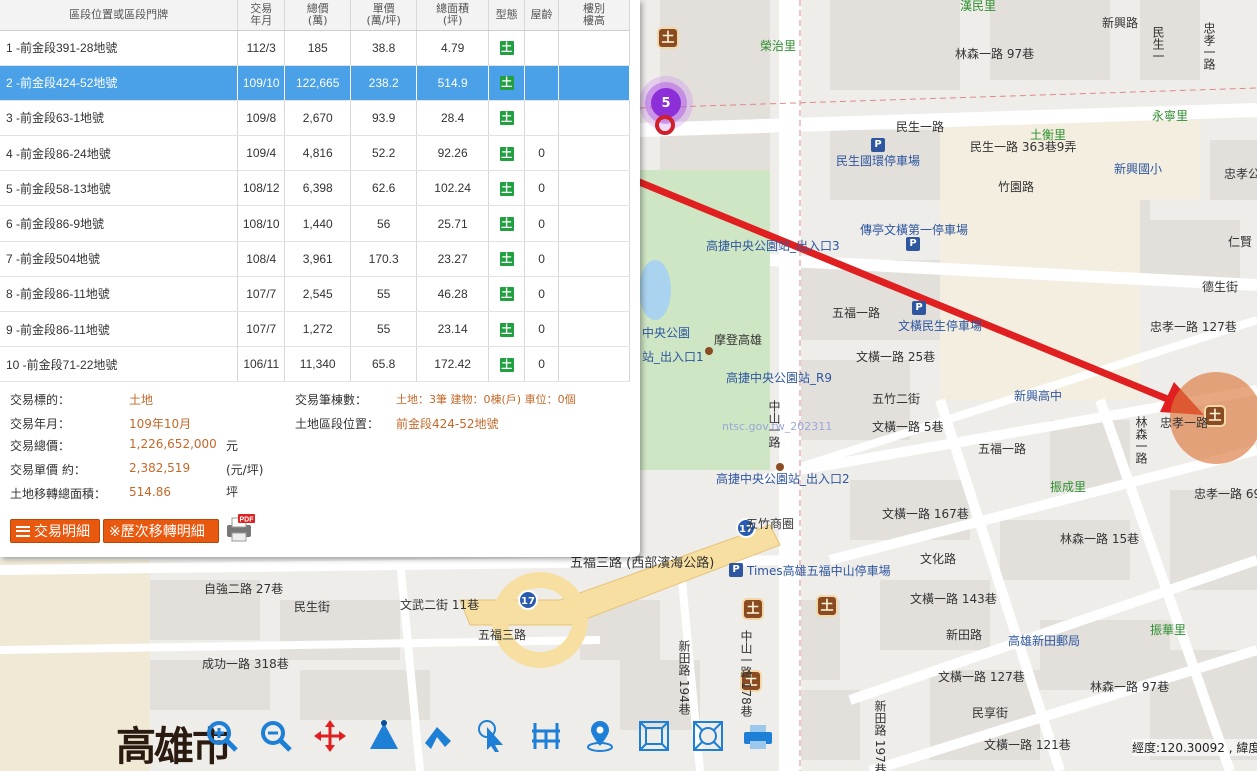 The width and height of the screenshot is (1257, 771). Describe the element at coordinates (315, 118) in the screenshot. I see `table-row: 3 -前金段63-1地號 109/8 2,670 93.9 28.4 土` at that location.